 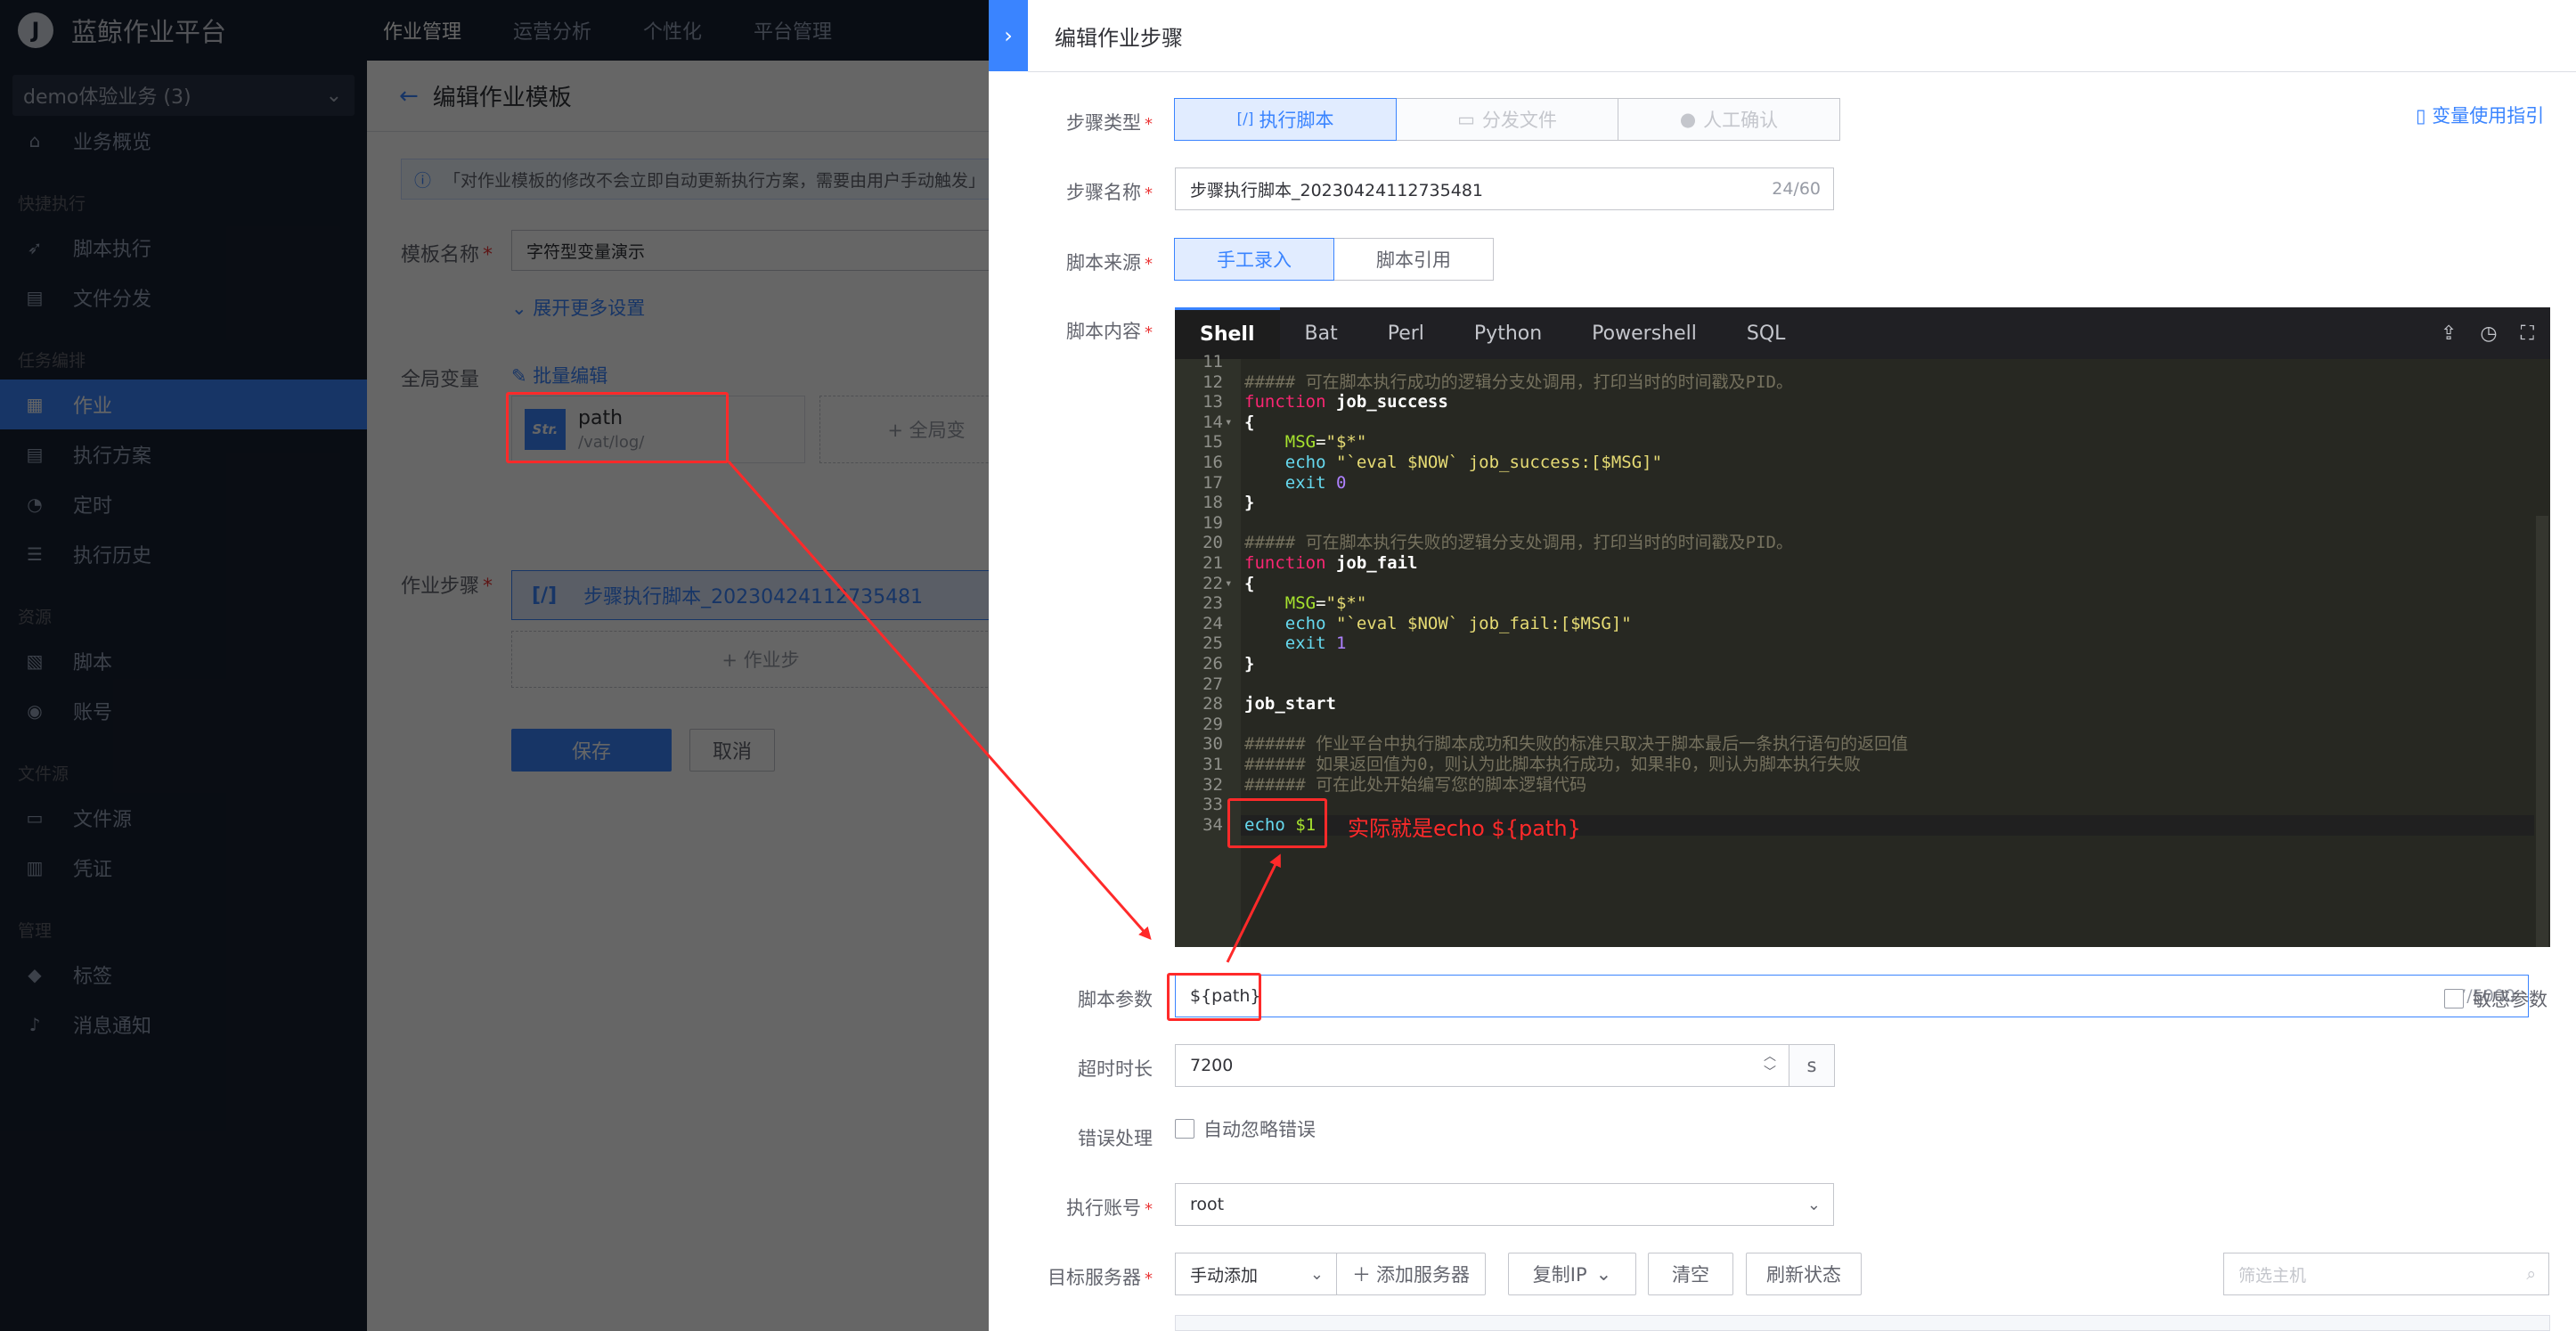 What do you see at coordinates (184, 298) in the screenshot?
I see `sidebar-item: ▤ 文件分发` at bounding box center [184, 298].